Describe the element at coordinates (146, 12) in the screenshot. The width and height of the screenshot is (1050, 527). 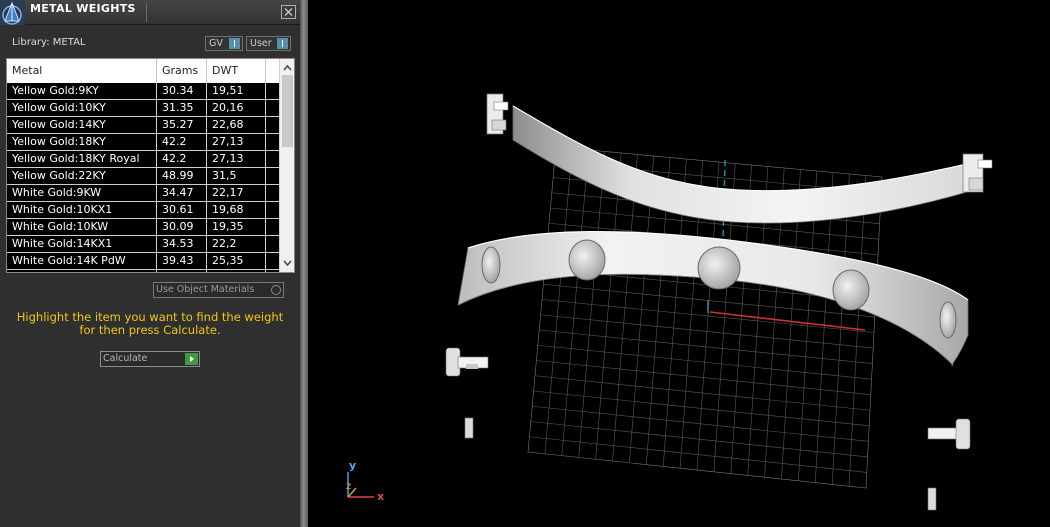
I see `title-separator` at that location.